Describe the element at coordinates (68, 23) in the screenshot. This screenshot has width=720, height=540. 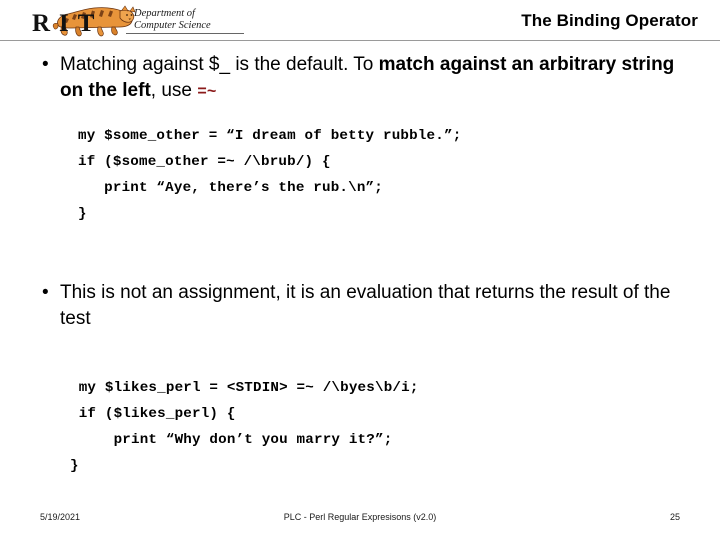
I see `rit-wordmark: RIT` at that location.